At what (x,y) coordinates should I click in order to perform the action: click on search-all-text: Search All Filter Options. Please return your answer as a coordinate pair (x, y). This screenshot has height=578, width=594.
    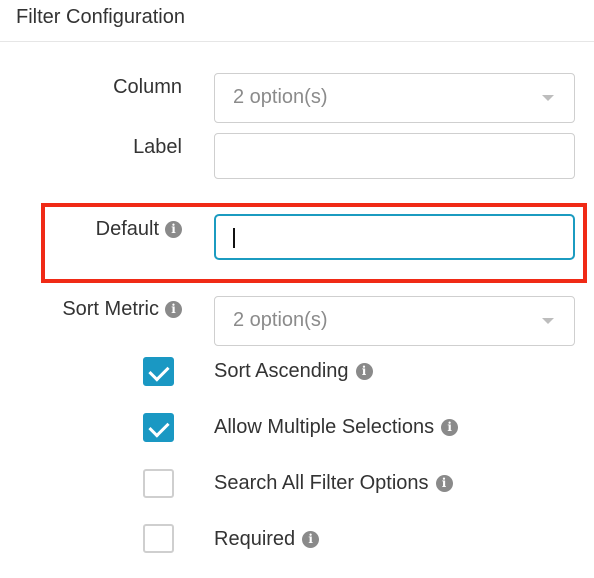
    Looking at the image, I should click on (321, 483).